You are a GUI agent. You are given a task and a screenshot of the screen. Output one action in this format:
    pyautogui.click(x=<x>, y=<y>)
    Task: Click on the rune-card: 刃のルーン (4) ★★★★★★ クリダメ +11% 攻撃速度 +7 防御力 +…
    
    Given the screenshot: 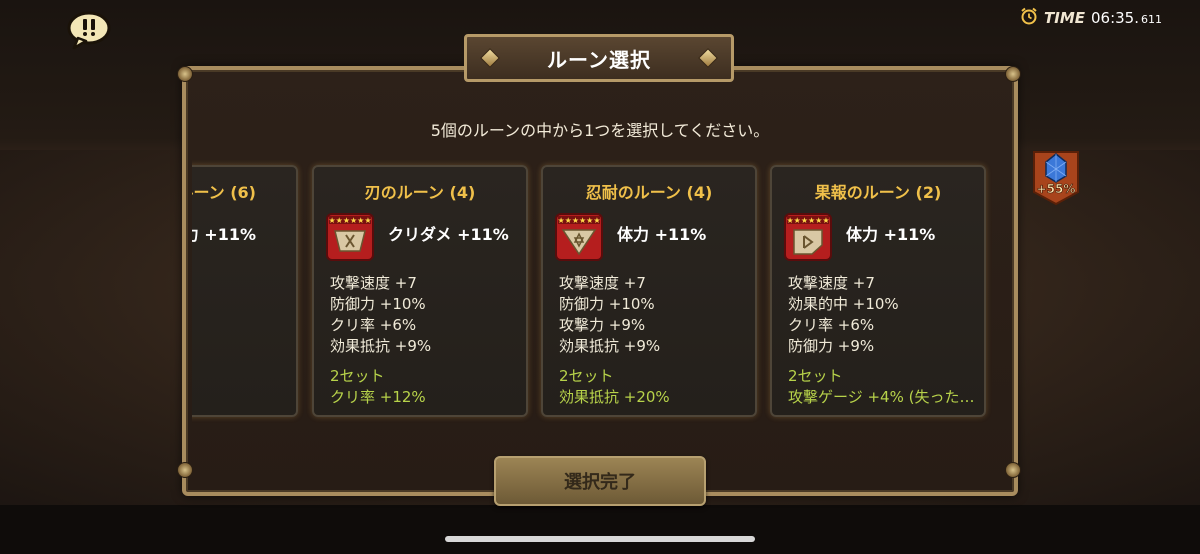 What is the action you would take?
    pyautogui.click(x=420, y=291)
    